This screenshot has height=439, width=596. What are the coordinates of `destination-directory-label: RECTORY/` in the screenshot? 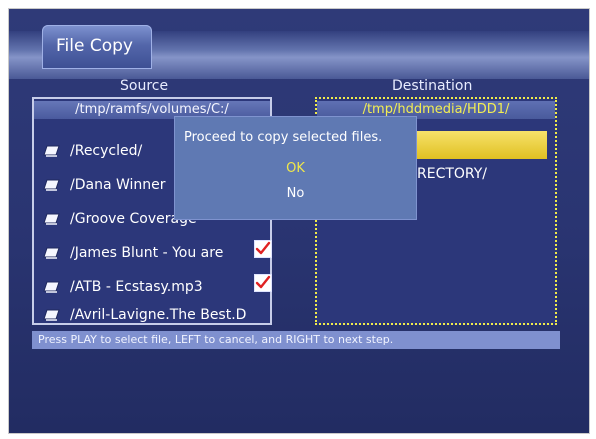 It's located at (452, 174).